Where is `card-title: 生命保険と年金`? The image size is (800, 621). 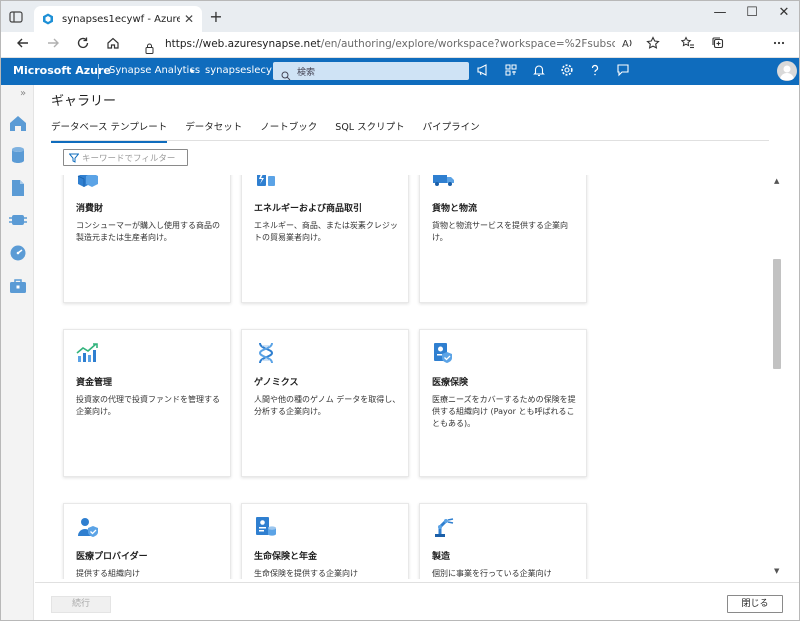
card-title: 生命保険と年金 is located at coordinates (286, 557).